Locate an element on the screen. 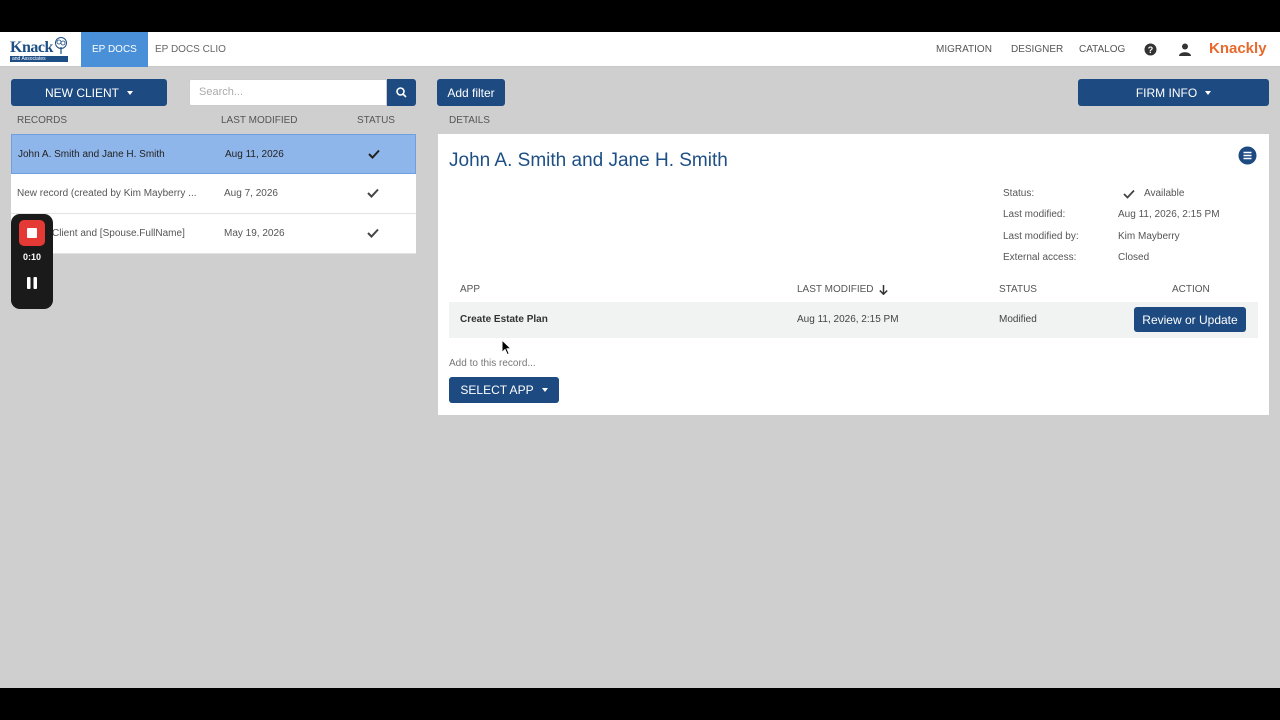  select-app-button: SELECT APP is located at coordinates (504, 390).